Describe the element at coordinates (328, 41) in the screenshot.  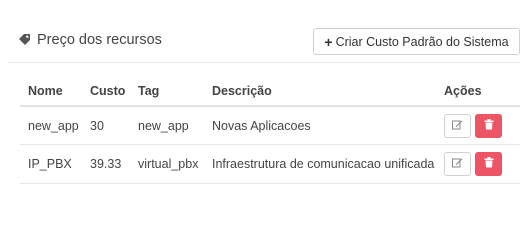
I see `plus-icon: +` at that location.